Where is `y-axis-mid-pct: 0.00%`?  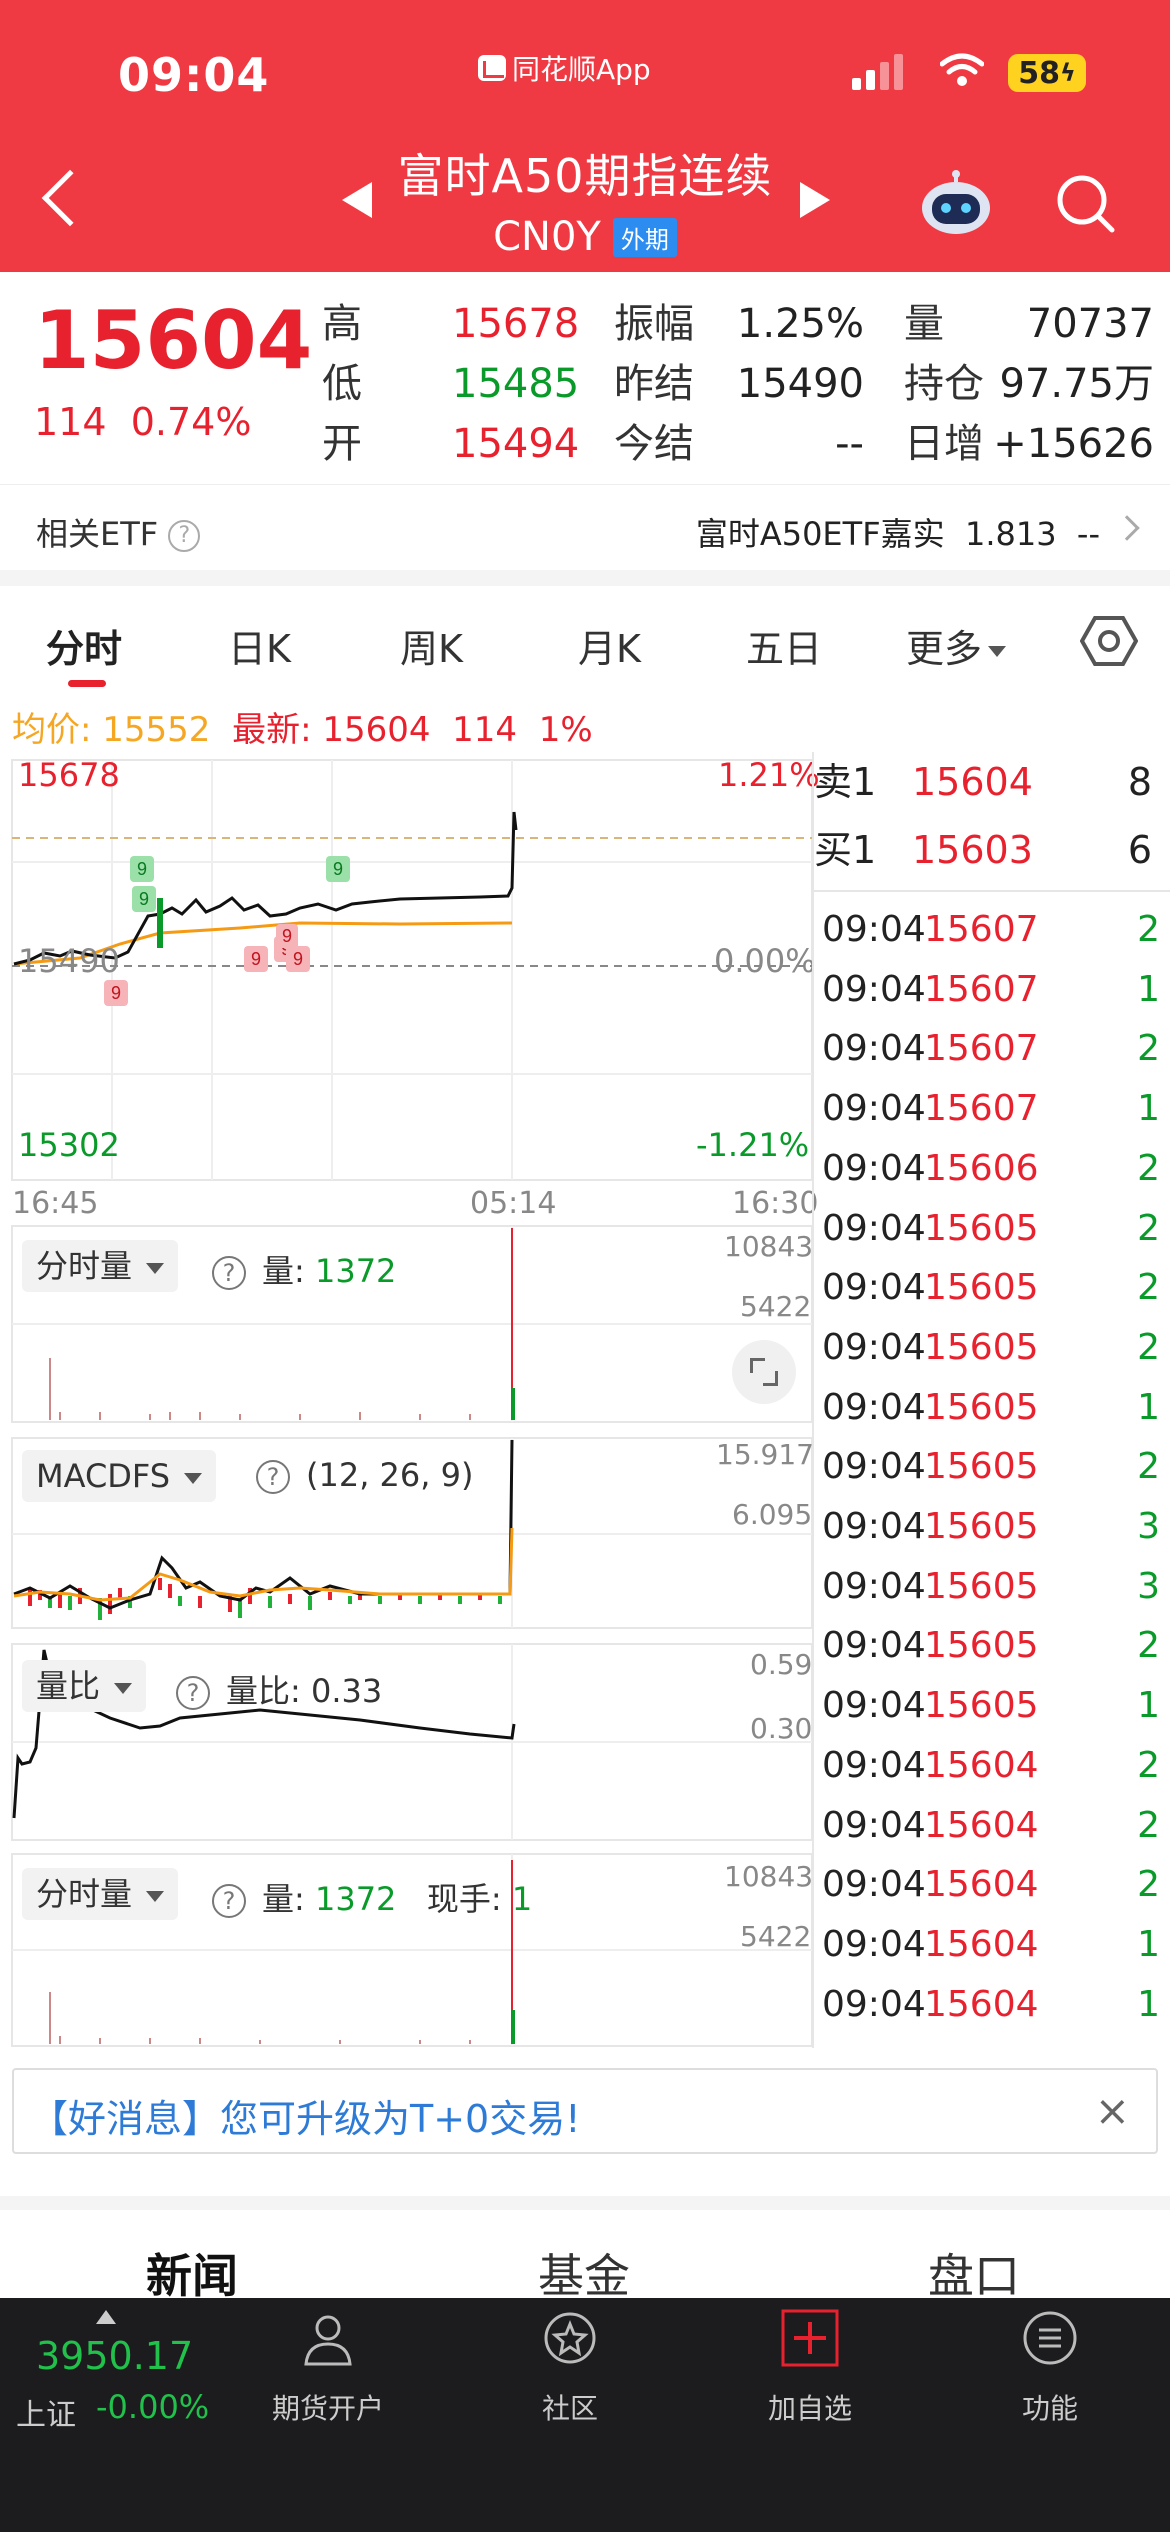 y-axis-mid-pct: 0.00% is located at coordinates (765, 961).